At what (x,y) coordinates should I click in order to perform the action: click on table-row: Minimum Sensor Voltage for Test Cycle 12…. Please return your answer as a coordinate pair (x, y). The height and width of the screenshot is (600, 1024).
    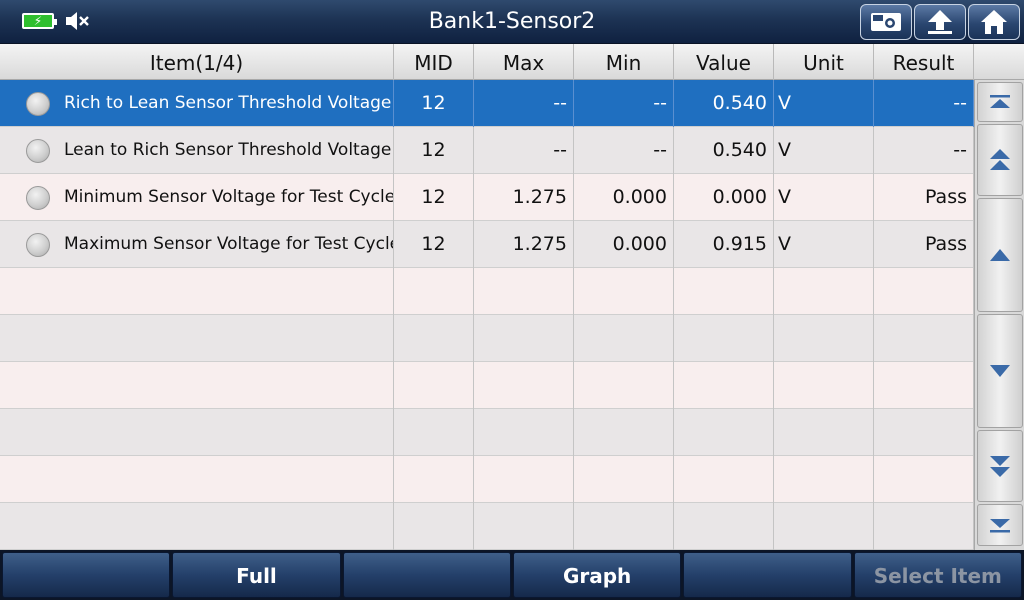
    Looking at the image, I should click on (487, 197).